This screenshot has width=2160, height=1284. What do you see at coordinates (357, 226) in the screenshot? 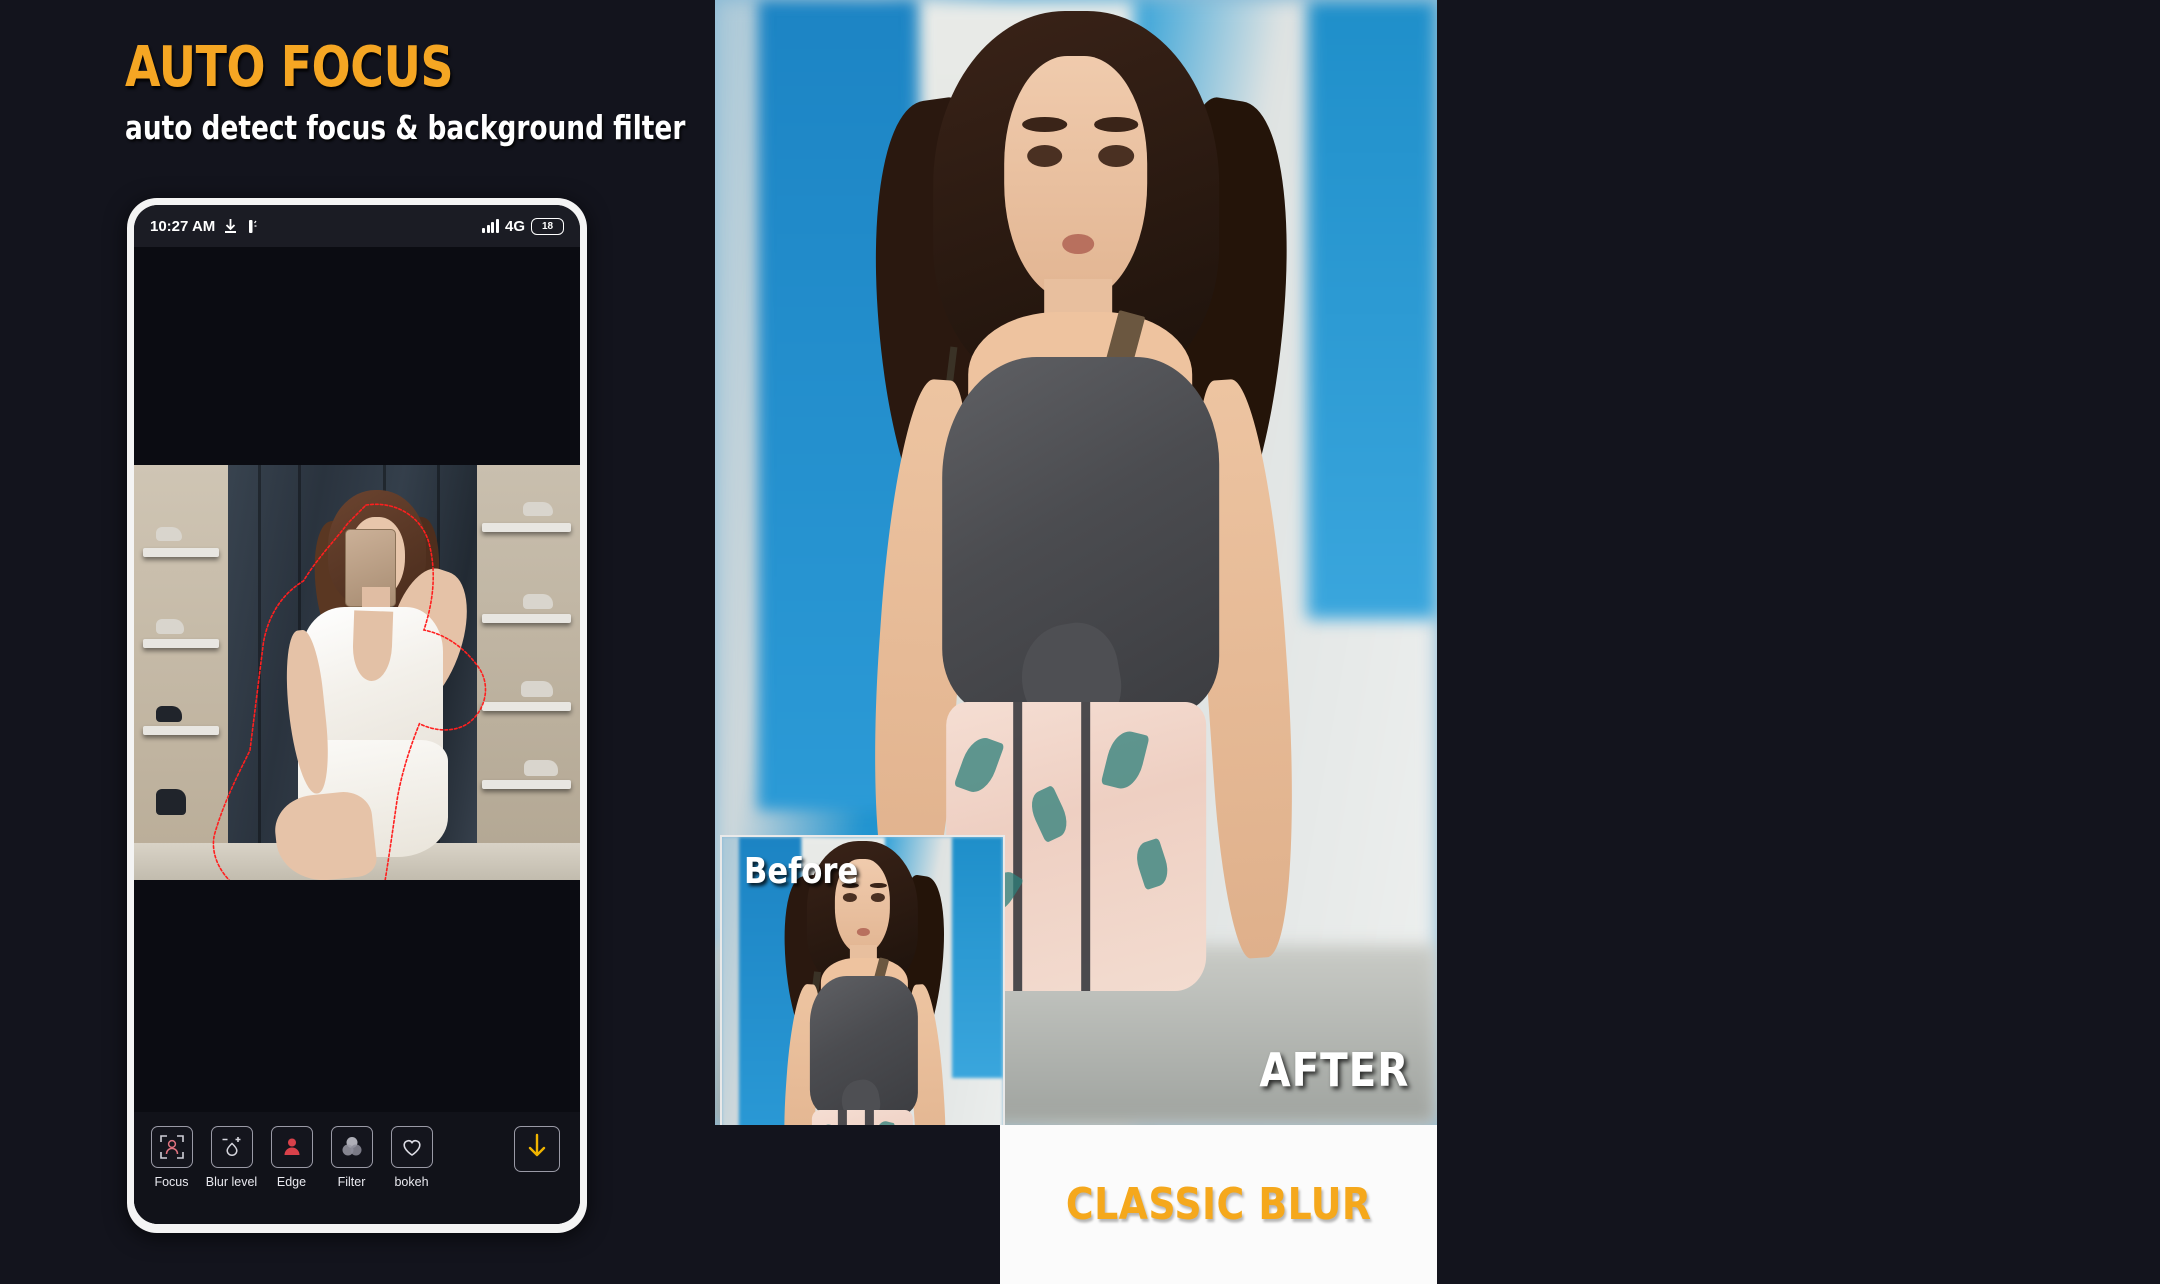
I see `status-bar-left: 10:27 AM 4G 18` at bounding box center [357, 226].